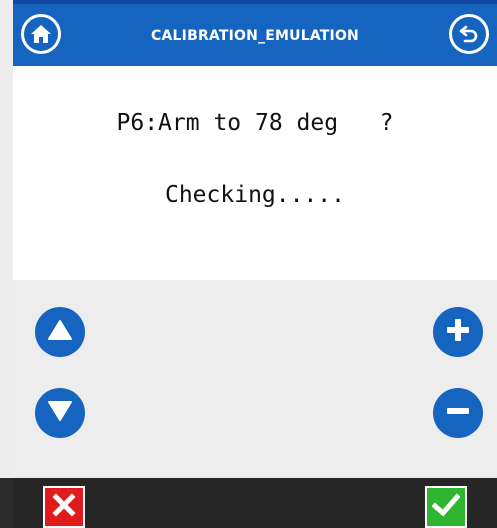 Image resolution: width=497 pixels, height=528 pixels. I want to click on confirm-button, so click(446, 507).